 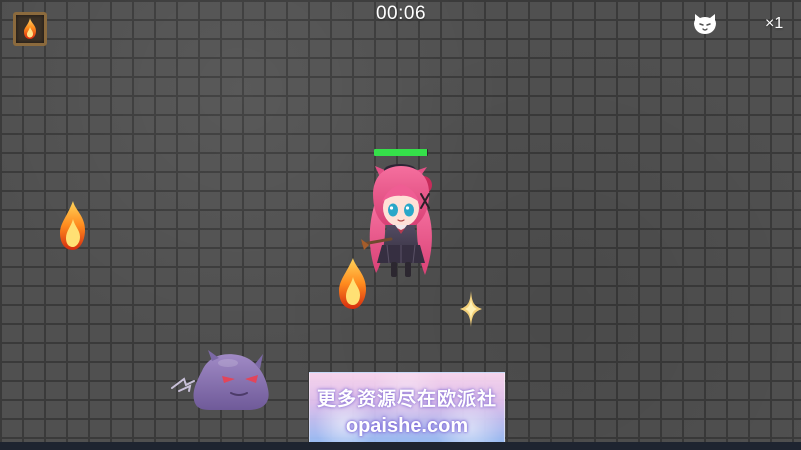 I want to click on lives-count: ×1, so click(x=774, y=23).